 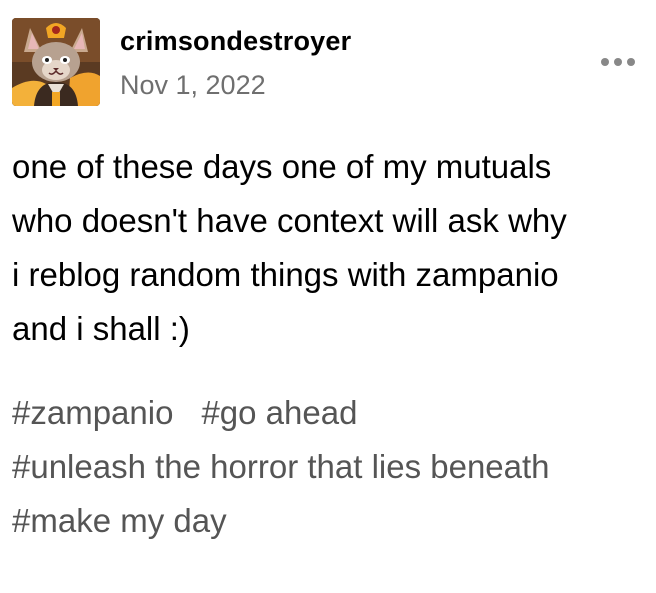 What do you see at coordinates (328, 521) in the screenshot?
I see `tag-row: #make my day` at bounding box center [328, 521].